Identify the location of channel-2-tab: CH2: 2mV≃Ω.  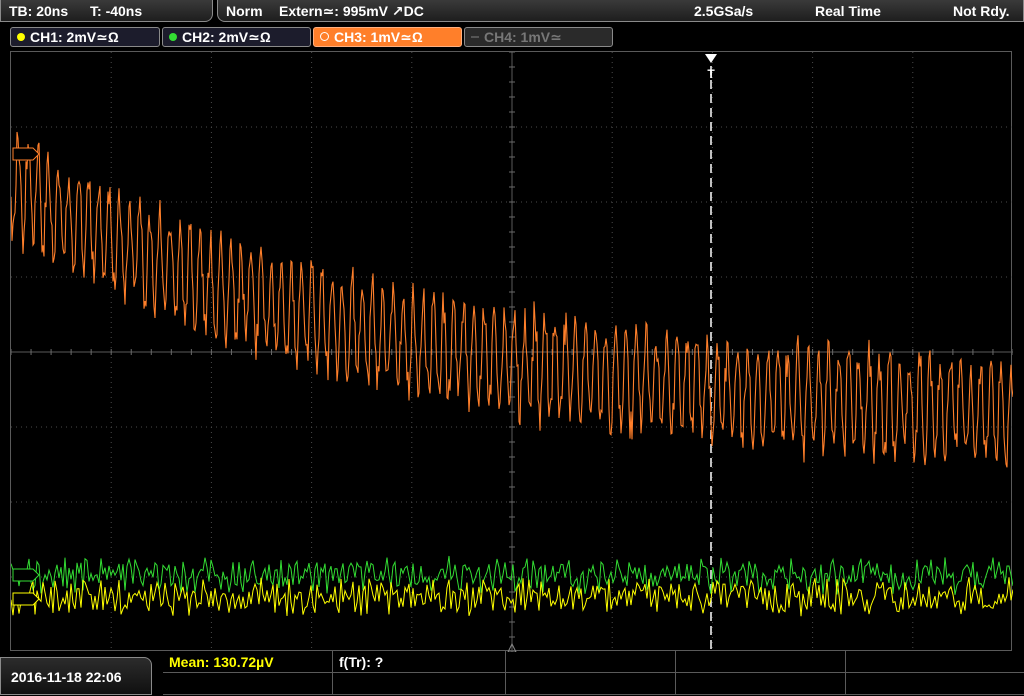
(236, 37).